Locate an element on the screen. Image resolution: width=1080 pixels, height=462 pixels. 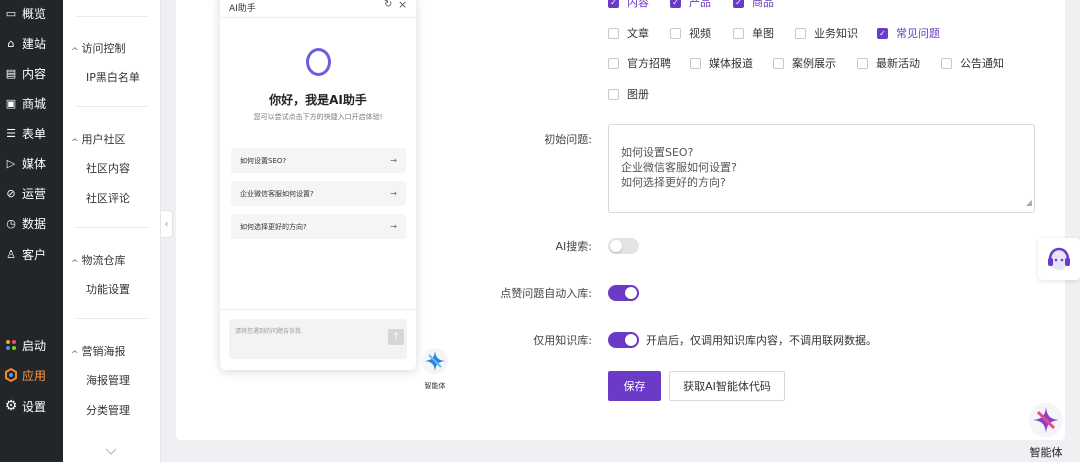
subnav-group-poster: 营销海报 is located at coordinates (98, 351).